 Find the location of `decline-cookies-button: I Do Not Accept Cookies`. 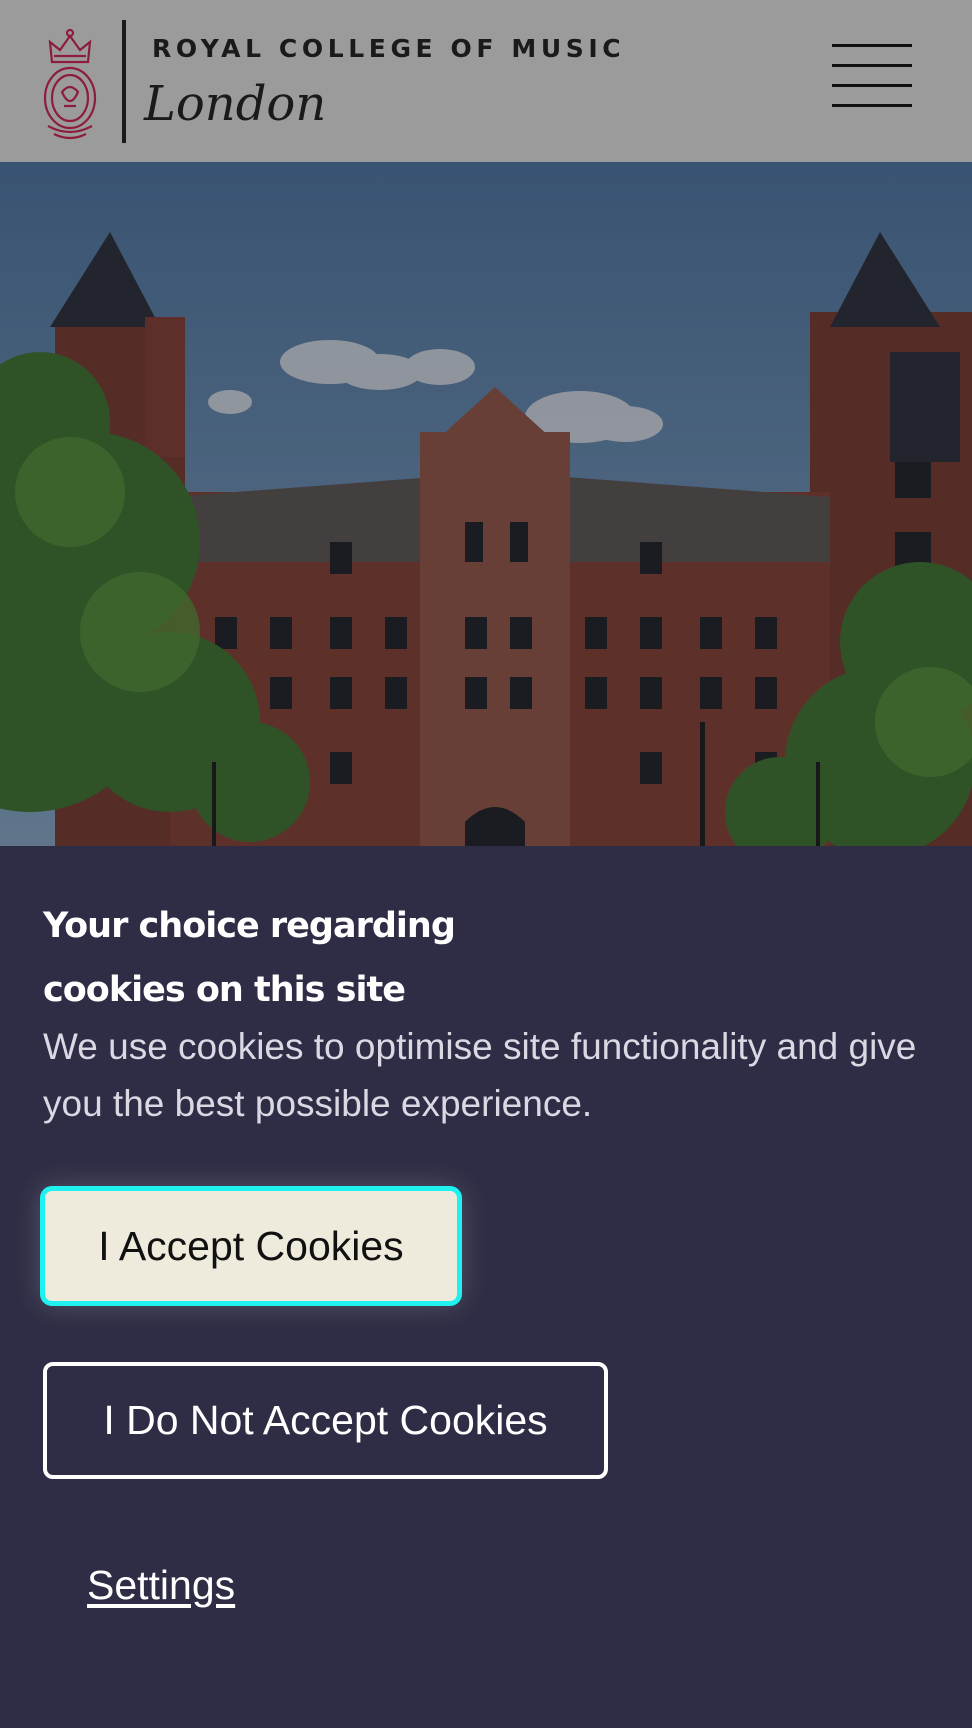

decline-cookies-button: I Do Not Accept Cookies is located at coordinates (325, 1420).